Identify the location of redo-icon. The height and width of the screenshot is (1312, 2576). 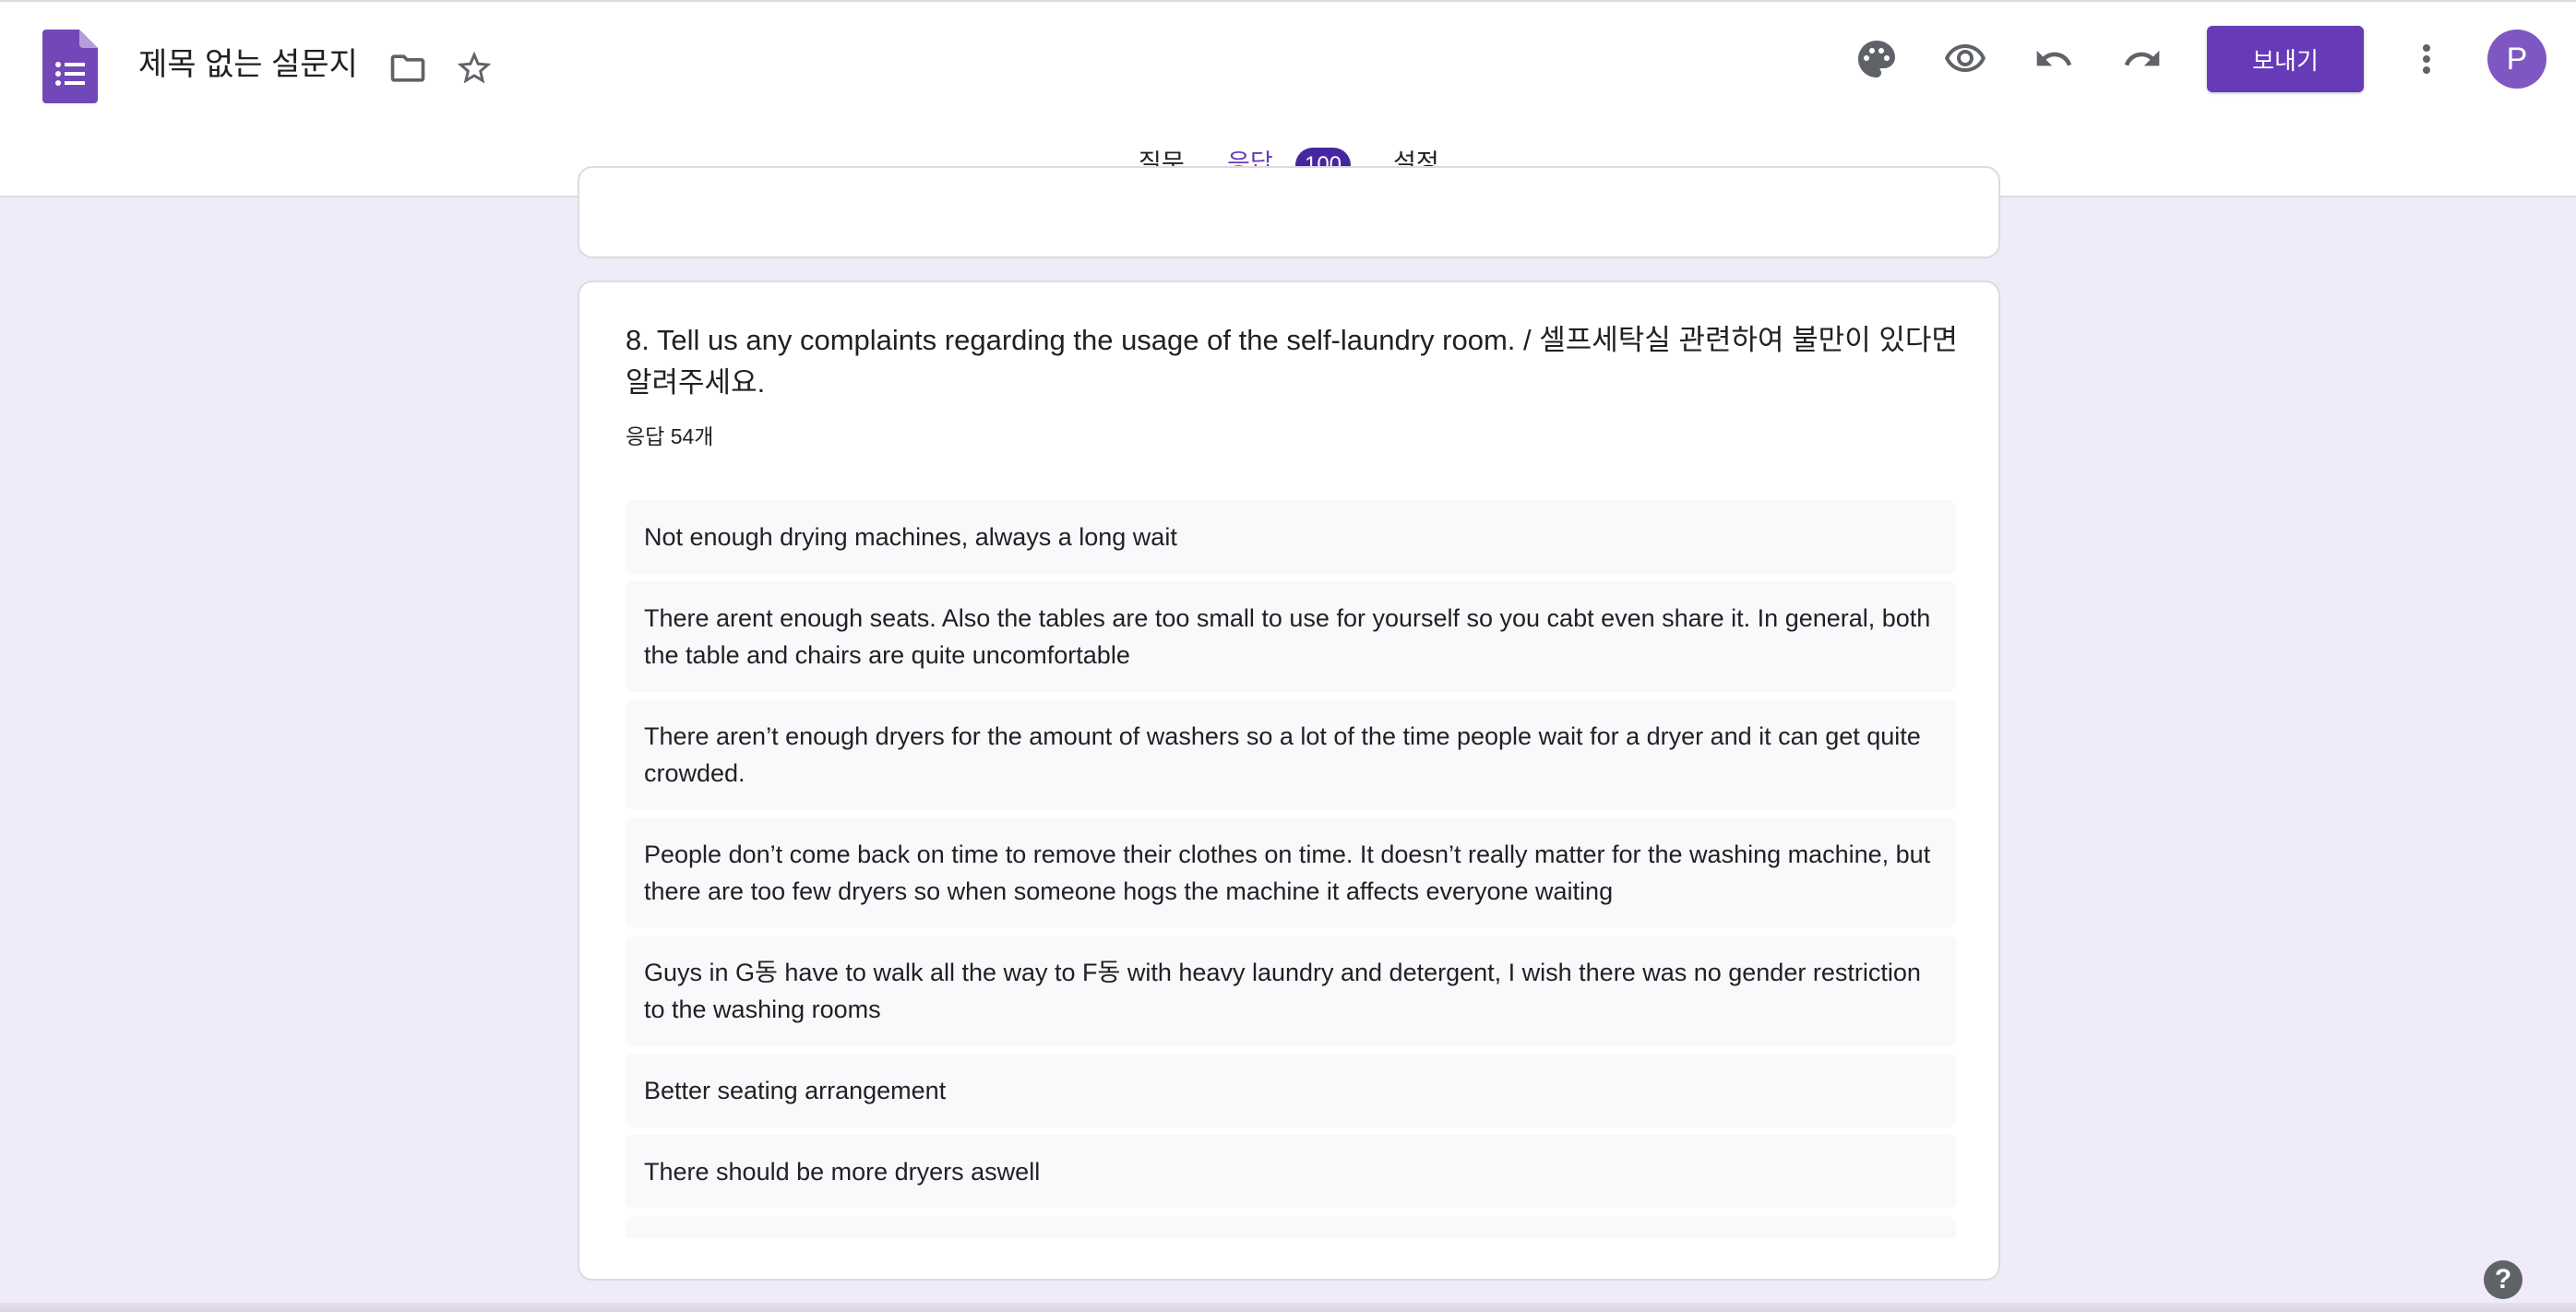
(2143, 59).